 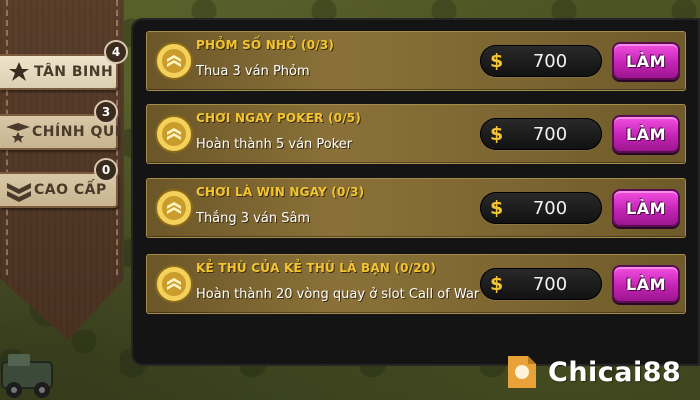 I want to click on quest-title: KẺ THÙ CỦA KẺ THÙ LÀ BẠN (0/20), so click(x=316, y=268).